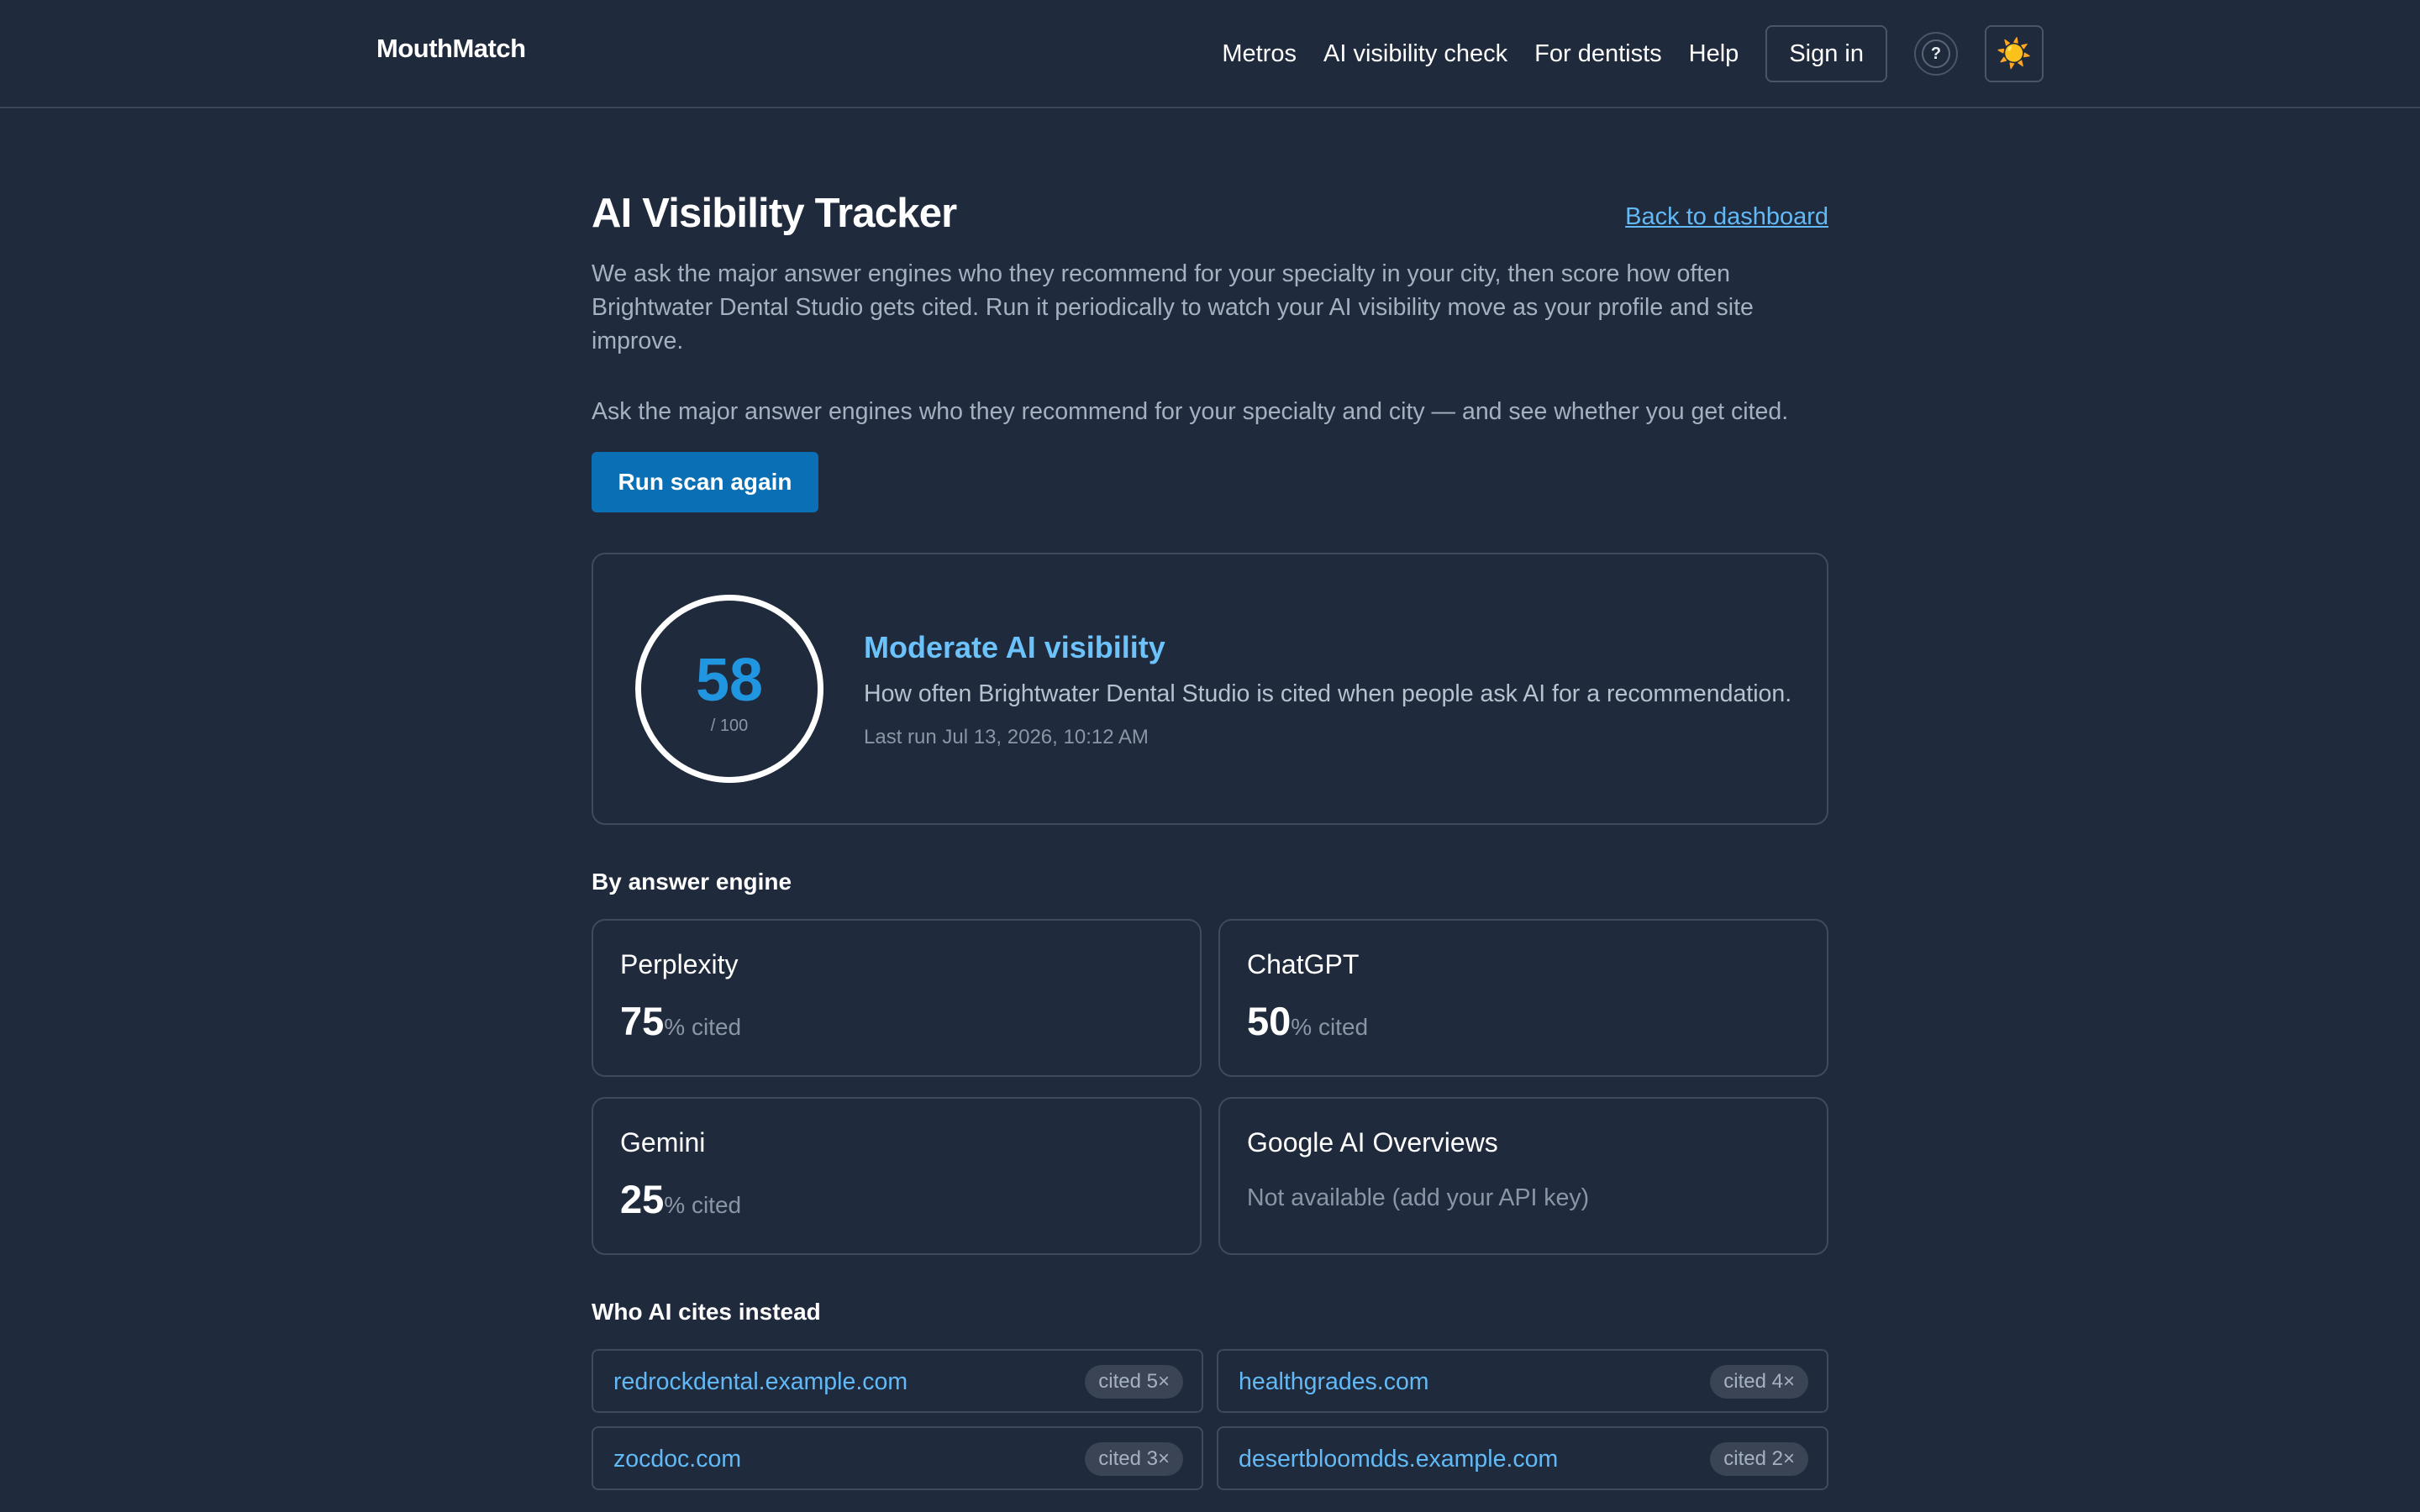 This screenshot has width=2420, height=1512. What do you see at coordinates (1759, 1382) in the screenshot?
I see `citation-count-badge: cited 4×` at bounding box center [1759, 1382].